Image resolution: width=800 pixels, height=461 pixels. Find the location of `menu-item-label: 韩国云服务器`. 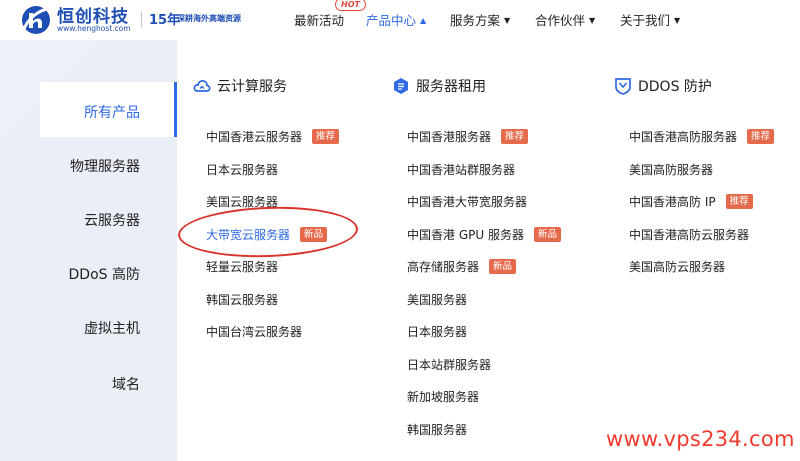

menu-item-label: 韩国云服务器 is located at coordinates (242, 299).